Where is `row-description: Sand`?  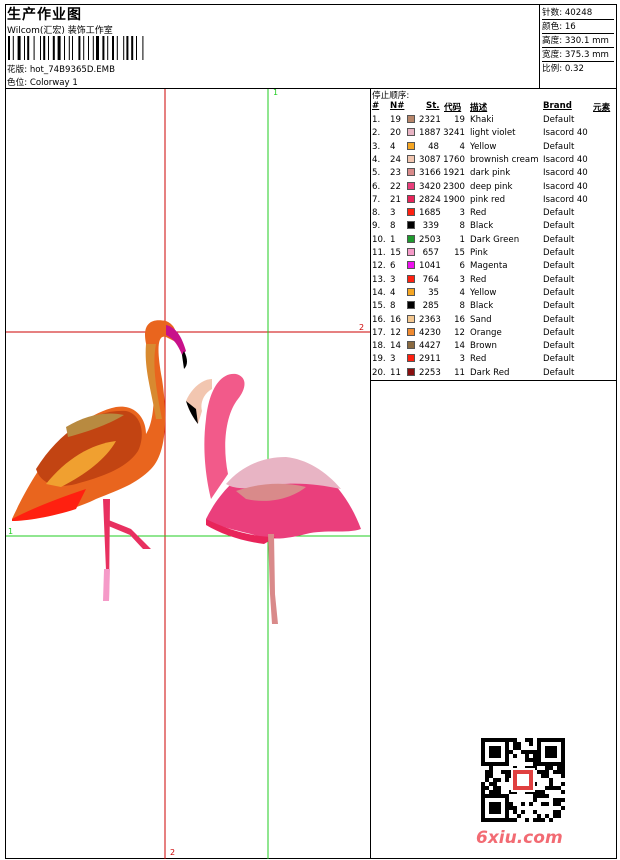 row-description: Sand is located at coordinates (481, 319).